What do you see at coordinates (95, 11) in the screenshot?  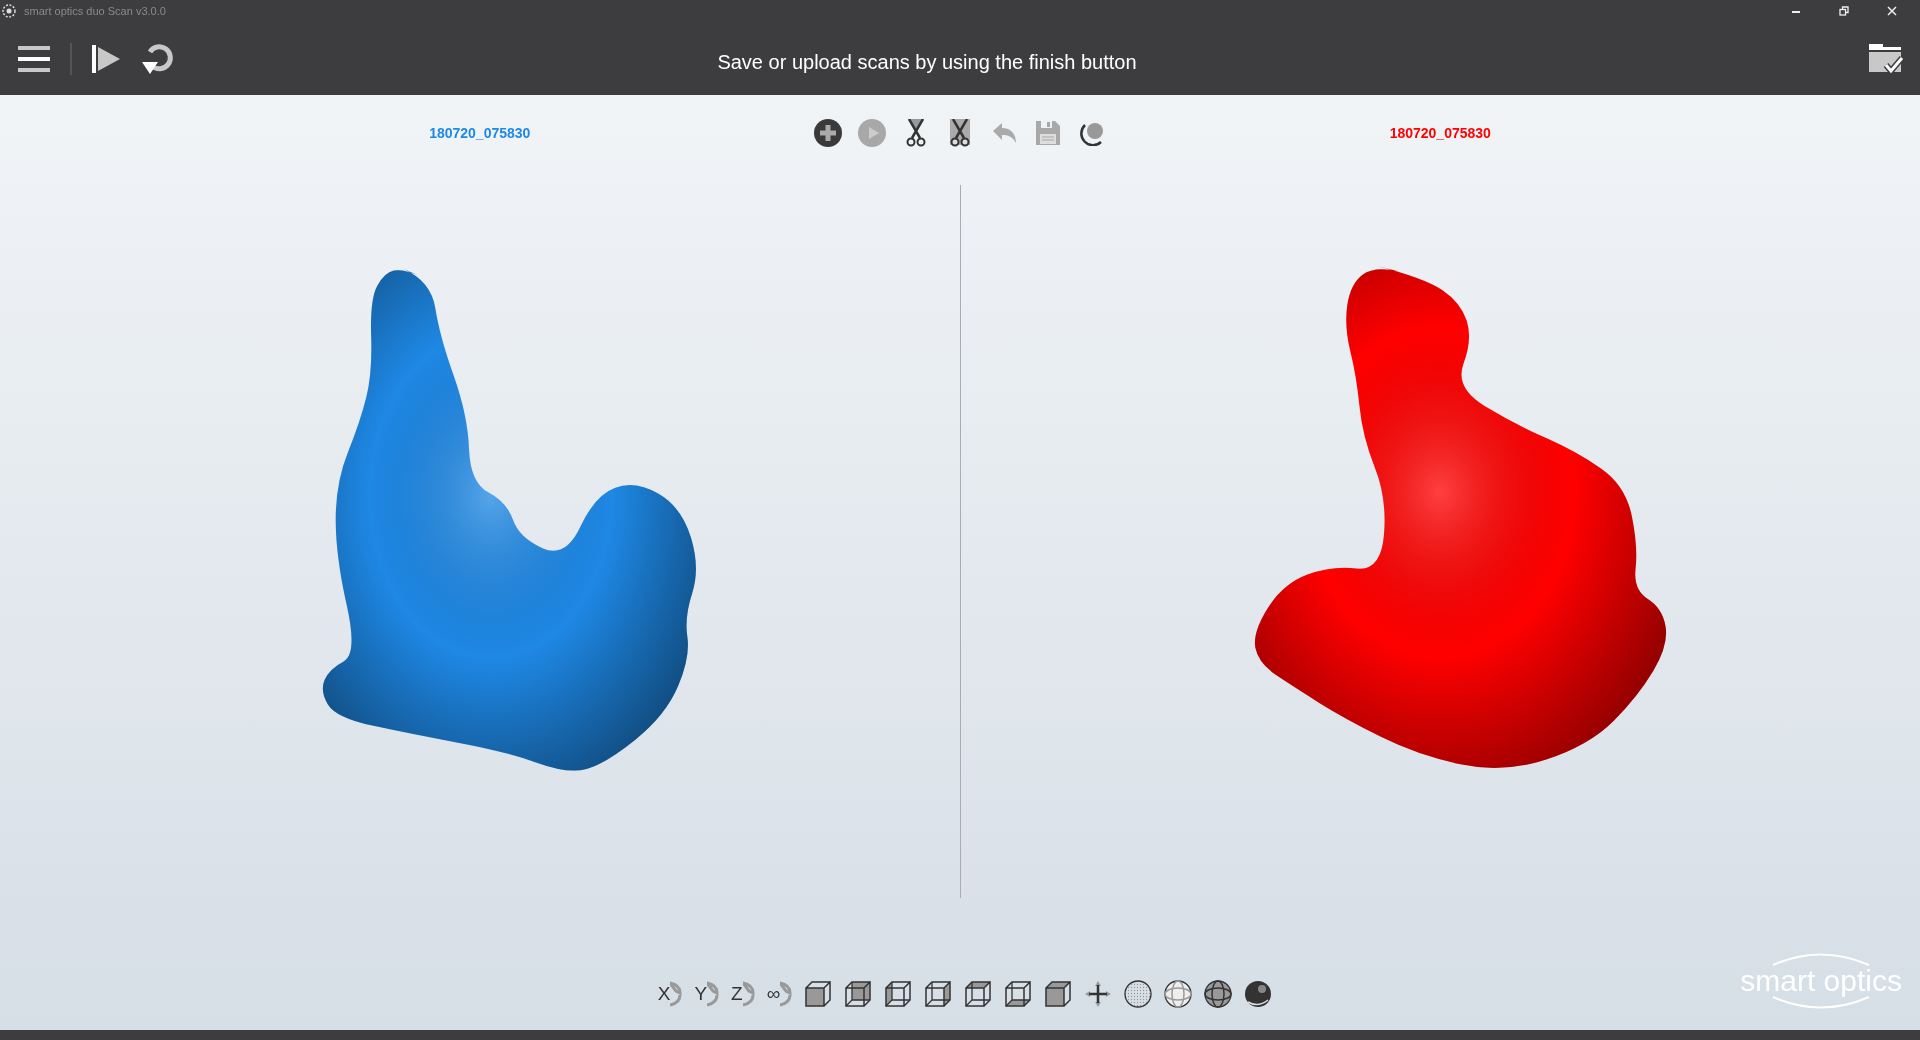 I see `window-title: smart optics duo Scan v3.0.0` at bounding box center [95, 11].